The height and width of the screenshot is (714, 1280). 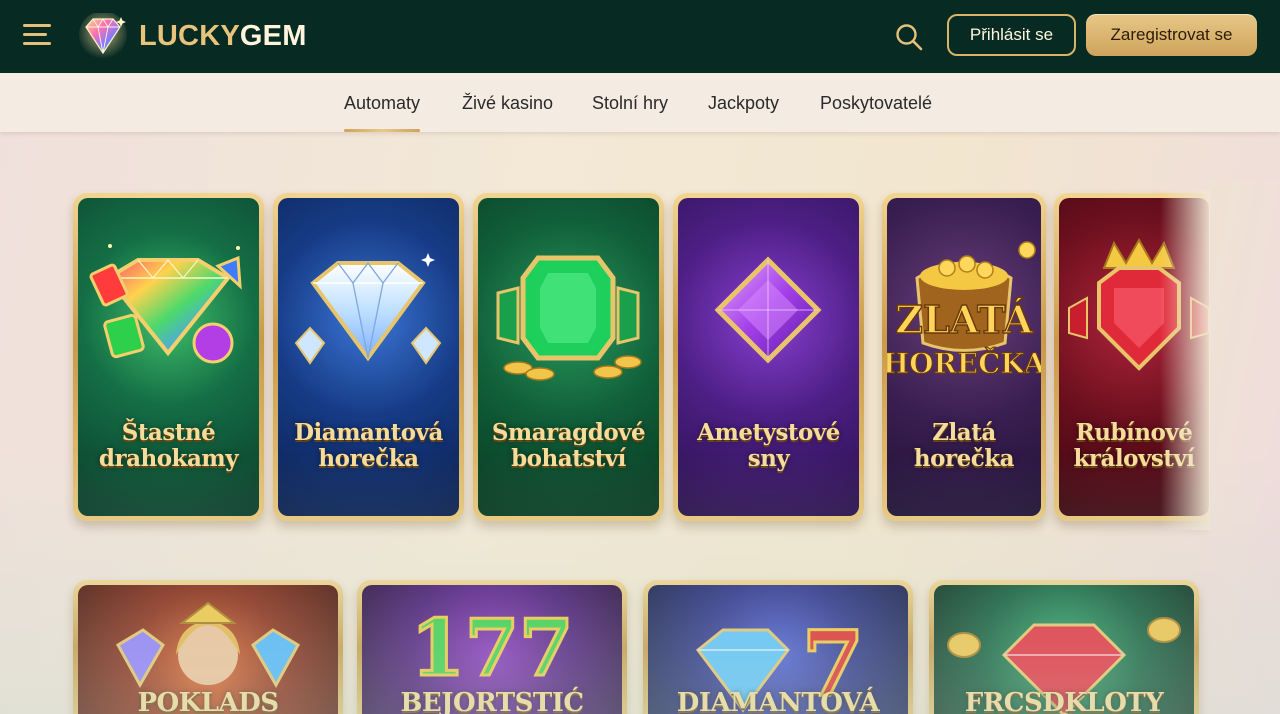 I want to click on game-card-bejortstic: 177 BEJORTSTIĆ, so click(x=492, y=647).